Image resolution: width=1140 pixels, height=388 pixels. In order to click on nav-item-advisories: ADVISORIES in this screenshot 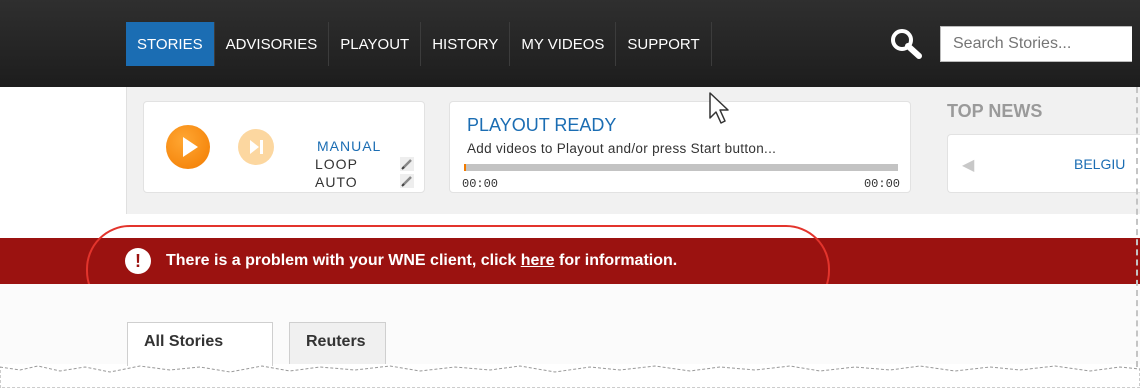, I will do `click(272, 44)`.